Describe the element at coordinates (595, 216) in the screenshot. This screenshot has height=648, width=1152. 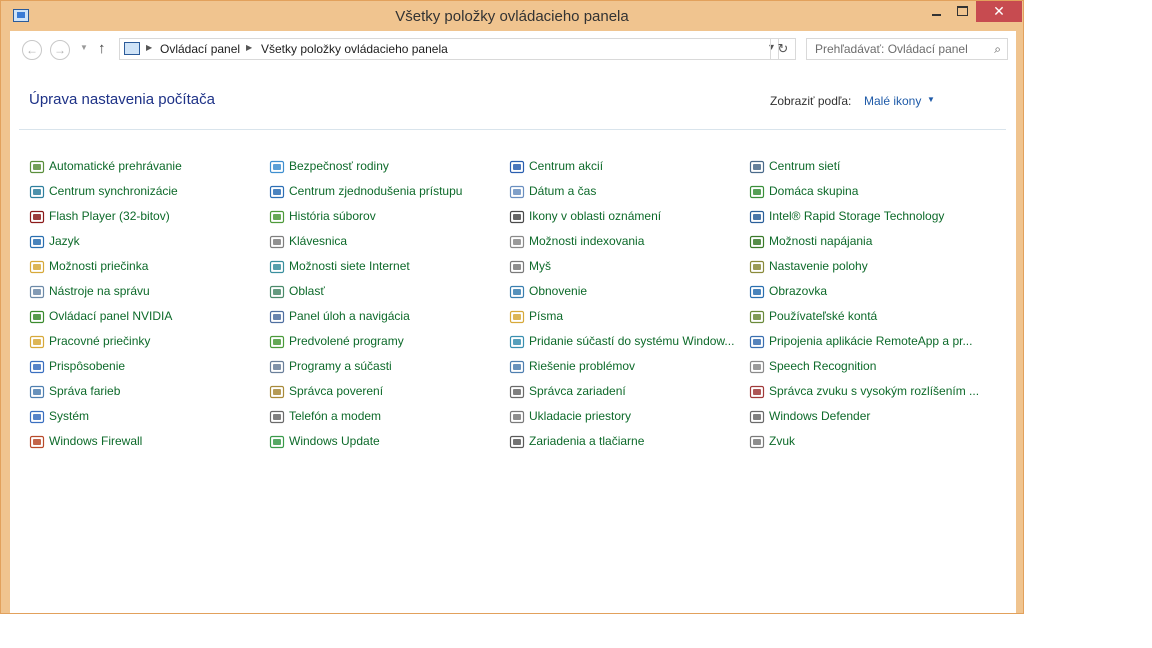
I see `item-label: Ikony v oblasti oznámení` at that location.